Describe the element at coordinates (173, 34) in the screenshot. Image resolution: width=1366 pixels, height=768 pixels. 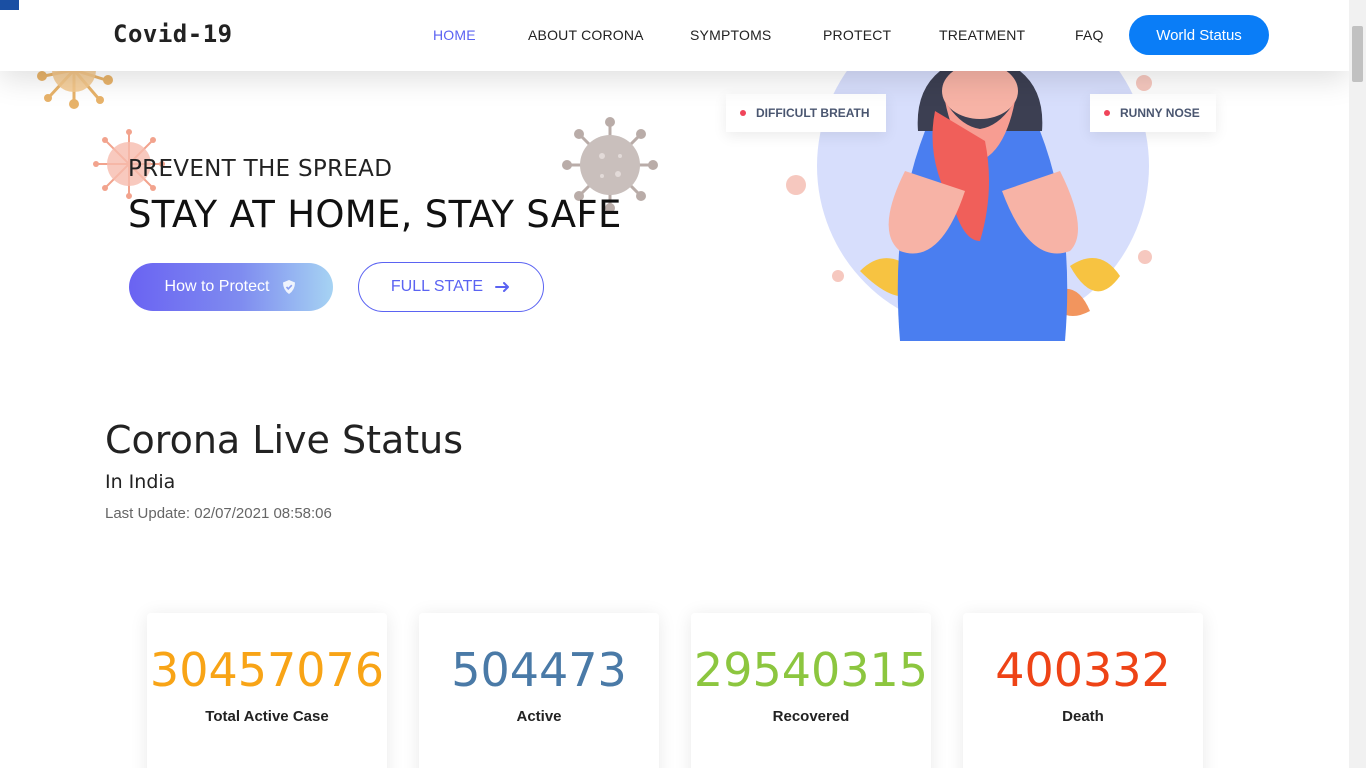
I see `brand-logo: Covid-19` at that location.